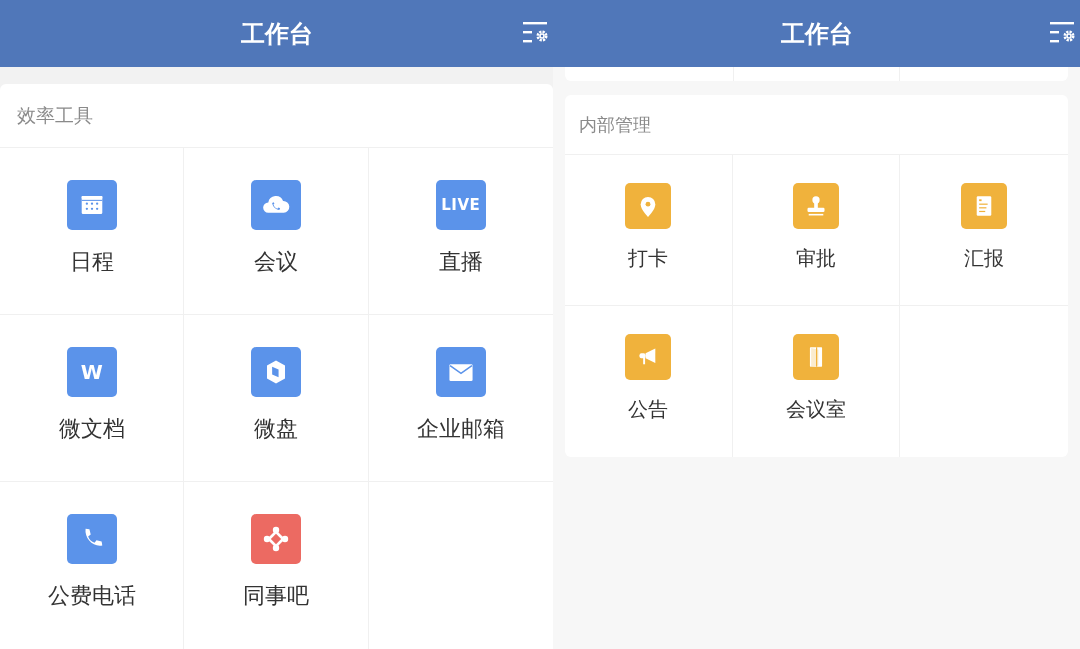 The height and width of the screenshot is (649, 1080). I want to click on app-tile: 企业邮箱, so click(460, 393).